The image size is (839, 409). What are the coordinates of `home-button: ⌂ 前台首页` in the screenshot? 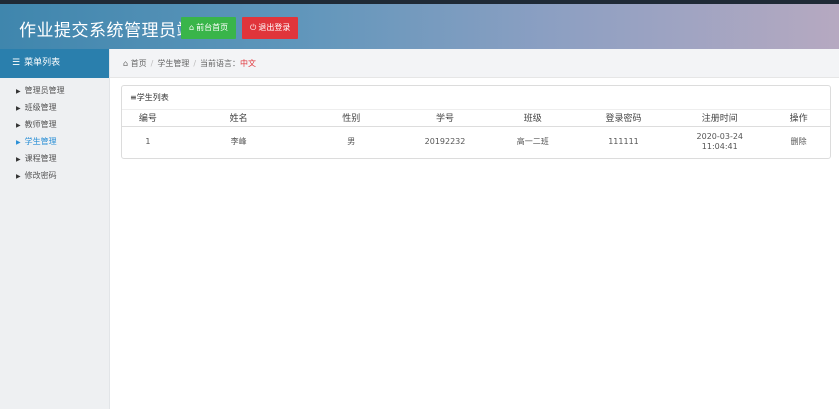 It's located at (209, 28).